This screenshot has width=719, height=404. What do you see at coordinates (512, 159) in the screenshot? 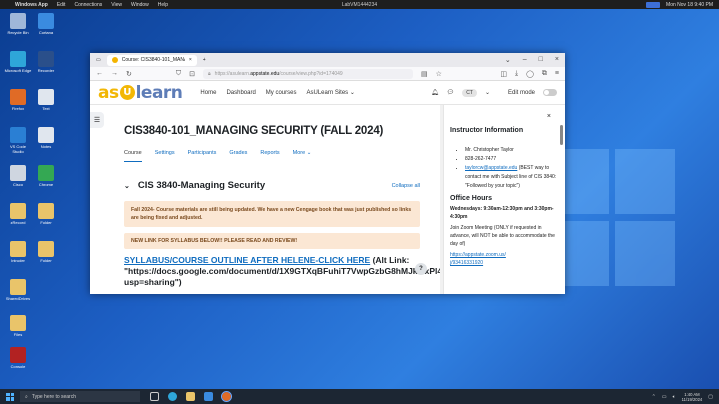
I see `instructor-phone: 828-262-7477` at bounding box center [512, 159].